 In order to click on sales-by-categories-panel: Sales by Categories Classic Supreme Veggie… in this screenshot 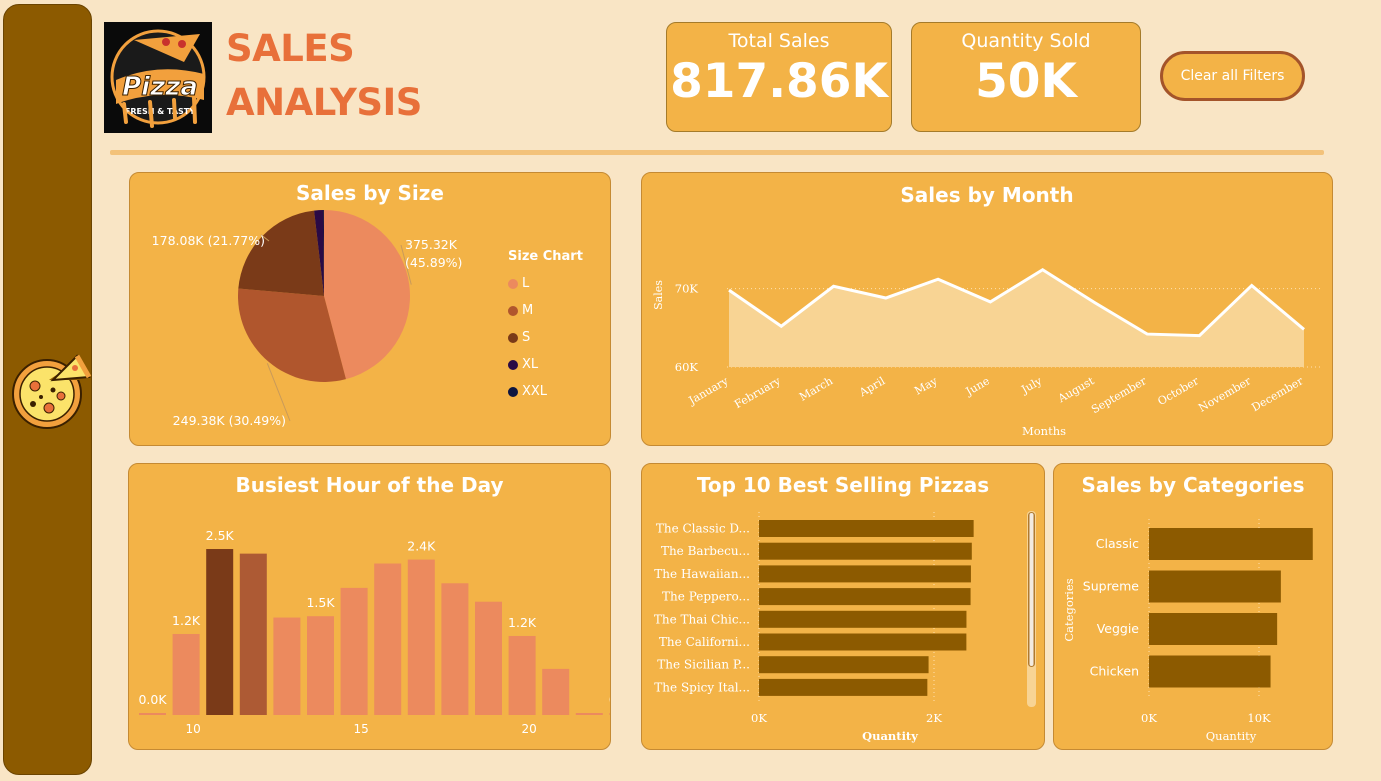, I will do `click(1193, 606)`.